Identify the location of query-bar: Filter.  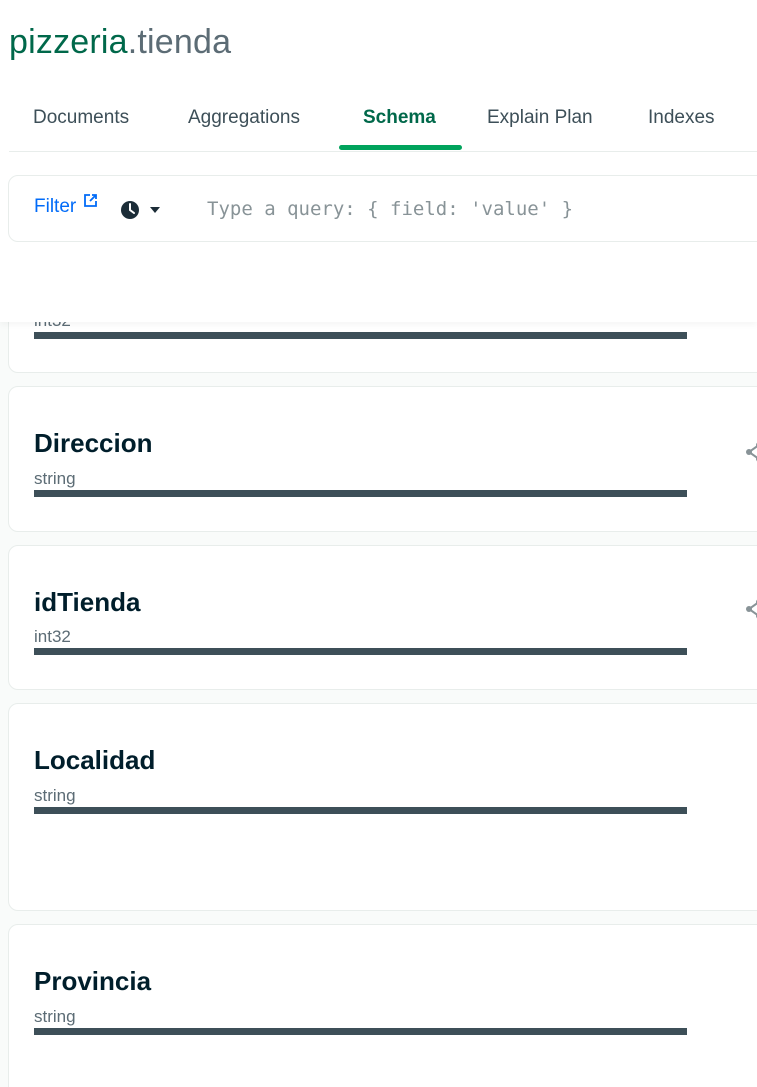
(382, 208).